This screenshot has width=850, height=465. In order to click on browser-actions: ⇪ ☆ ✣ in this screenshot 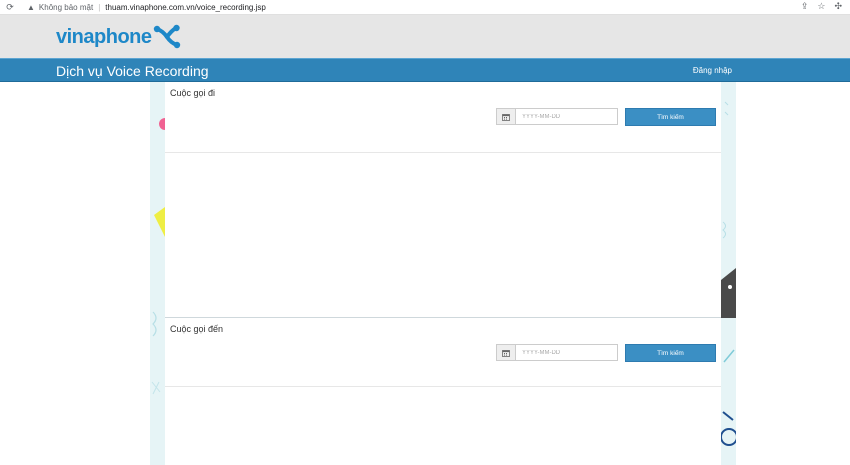, I will do `click(821, 6)`.